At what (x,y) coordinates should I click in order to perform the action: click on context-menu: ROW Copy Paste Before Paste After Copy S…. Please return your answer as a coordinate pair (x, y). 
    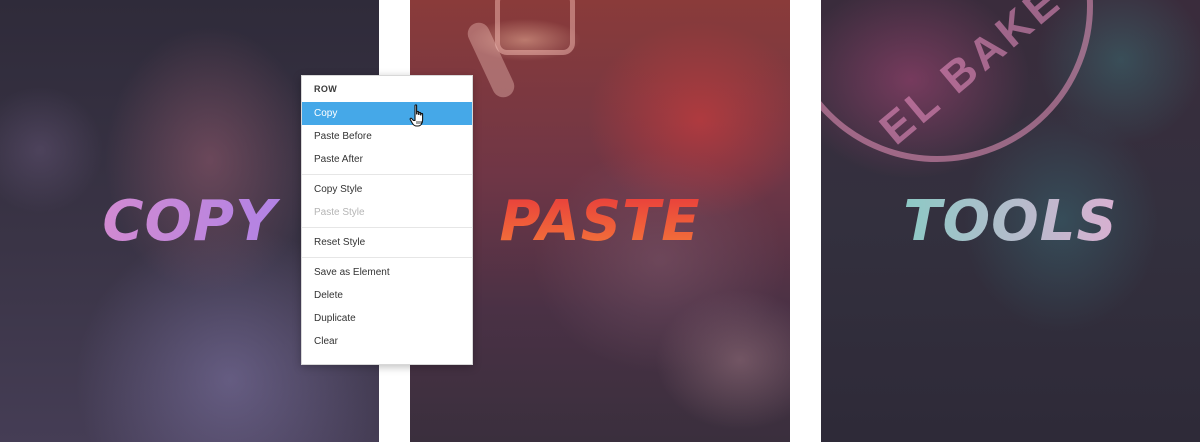
    Looking at the image, I should click on (387, 220).